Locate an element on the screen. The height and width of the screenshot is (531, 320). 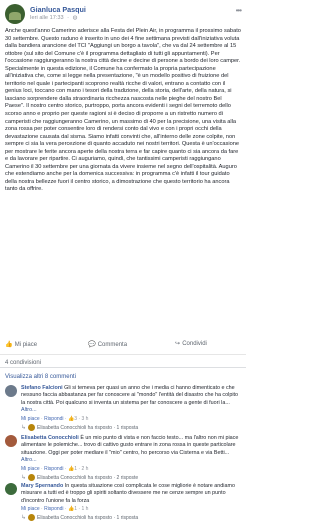
post-date: Ieri alle 17:33 is located at coordinates (47, 18).